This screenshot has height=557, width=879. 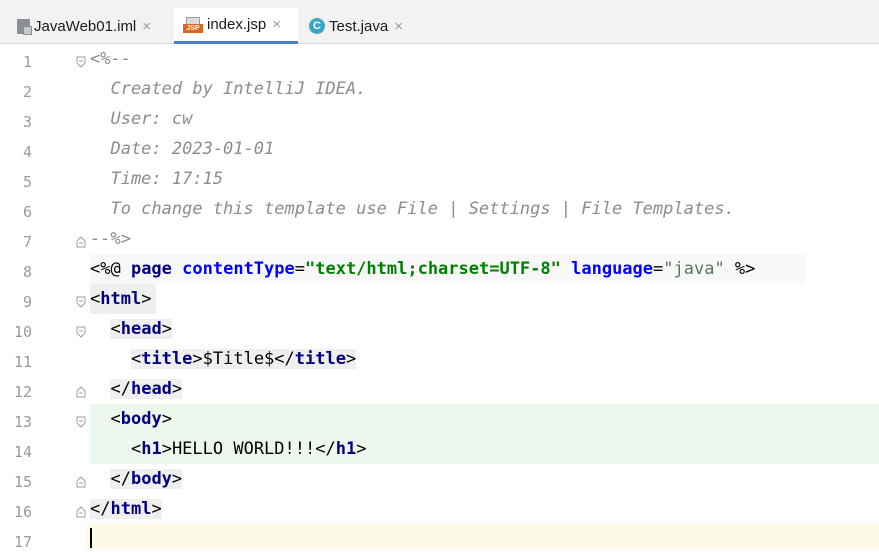 What do you see at coordinates (110, 59) in the screenshot?
I see `code-line-1: <%--` at bounding box center [110, 59].